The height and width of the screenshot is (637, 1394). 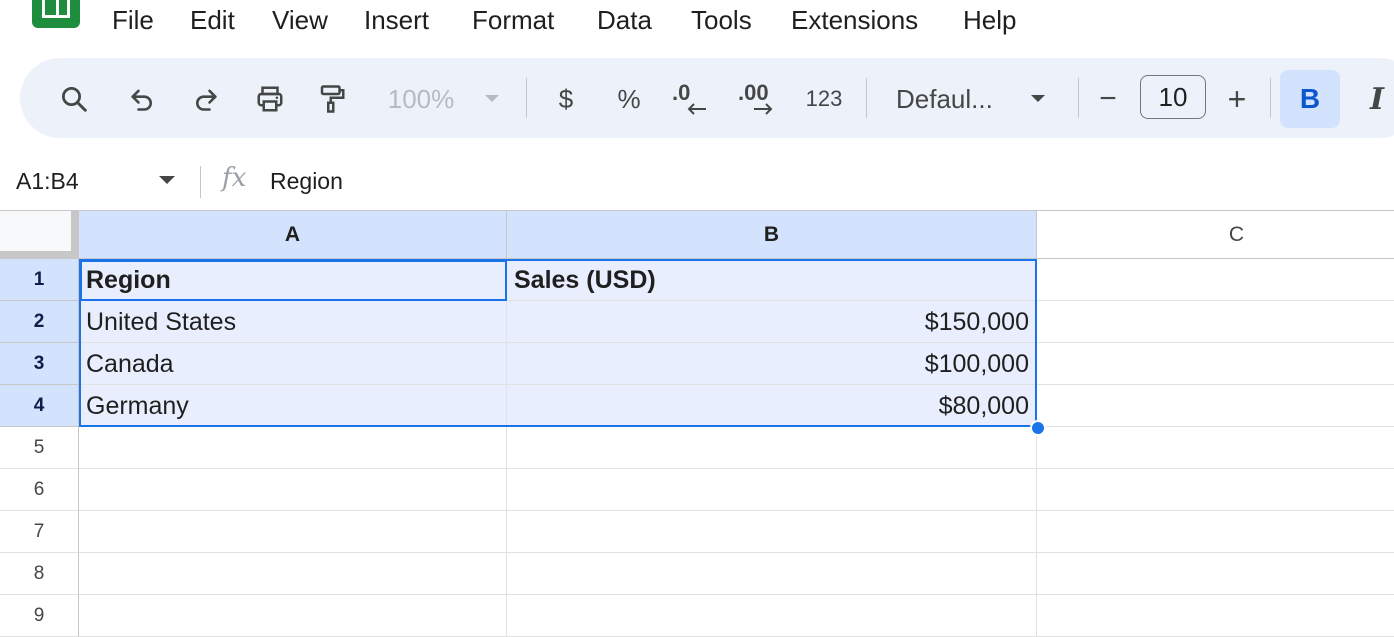 I want to click on name-box-dropdown, so click(x=167, y=182).